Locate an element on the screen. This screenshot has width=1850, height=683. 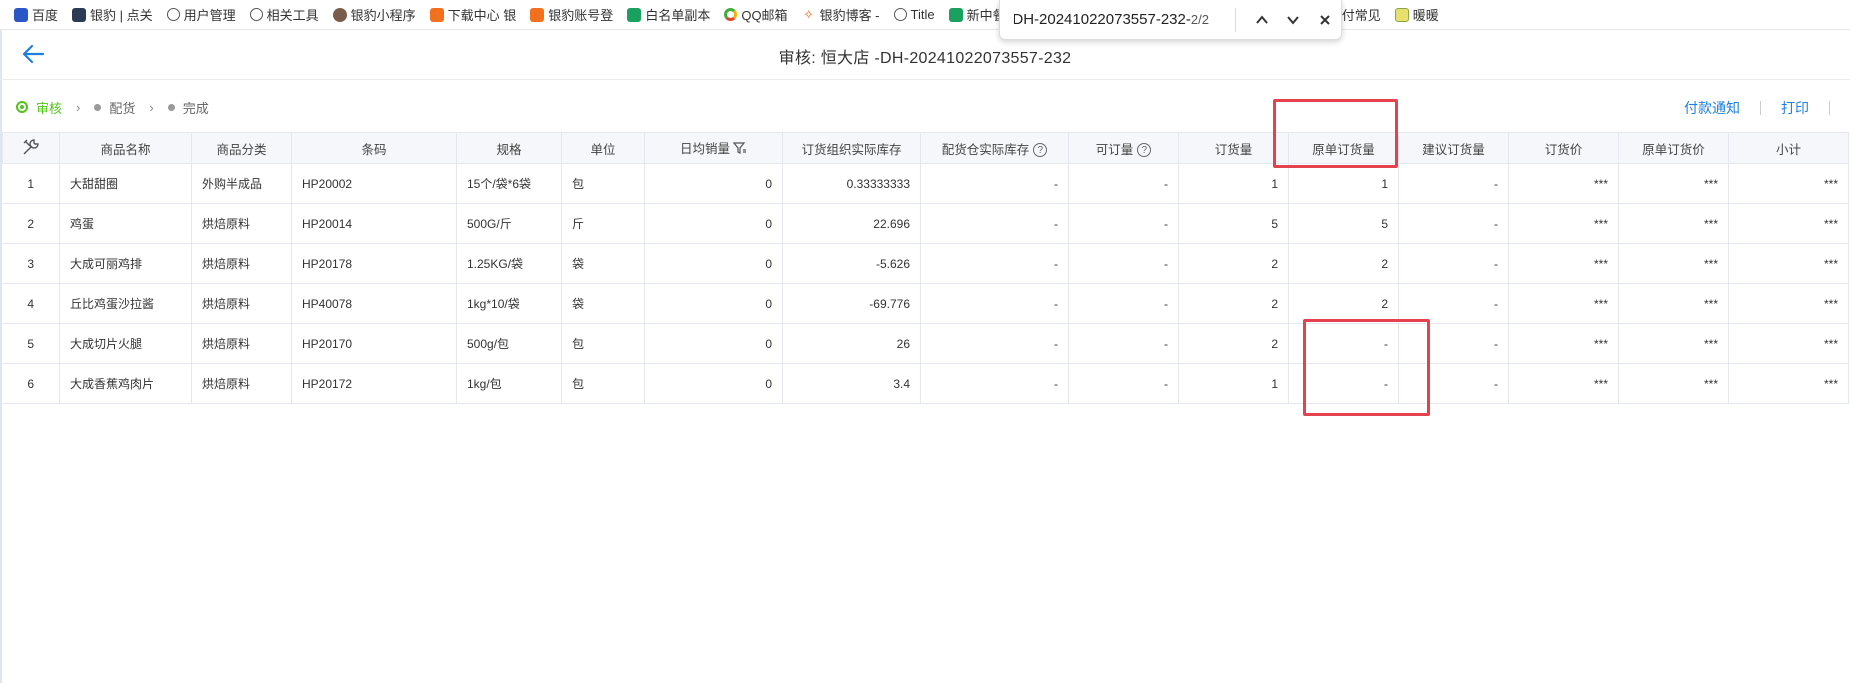
bookmark-item: QQ邮箱 is located at coordinates (756, 14).